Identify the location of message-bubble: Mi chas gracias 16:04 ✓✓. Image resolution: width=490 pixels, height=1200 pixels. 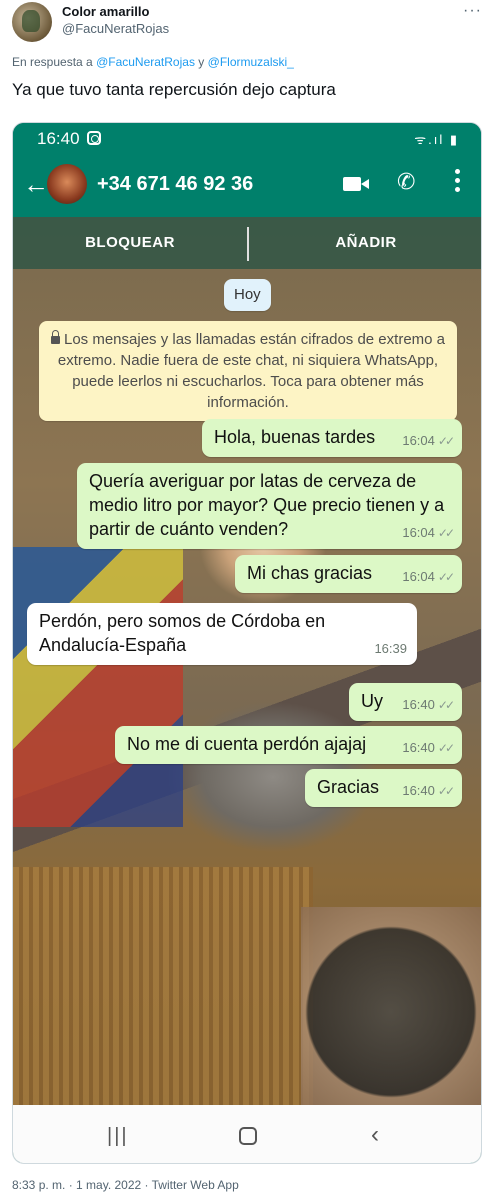
(348, 574).